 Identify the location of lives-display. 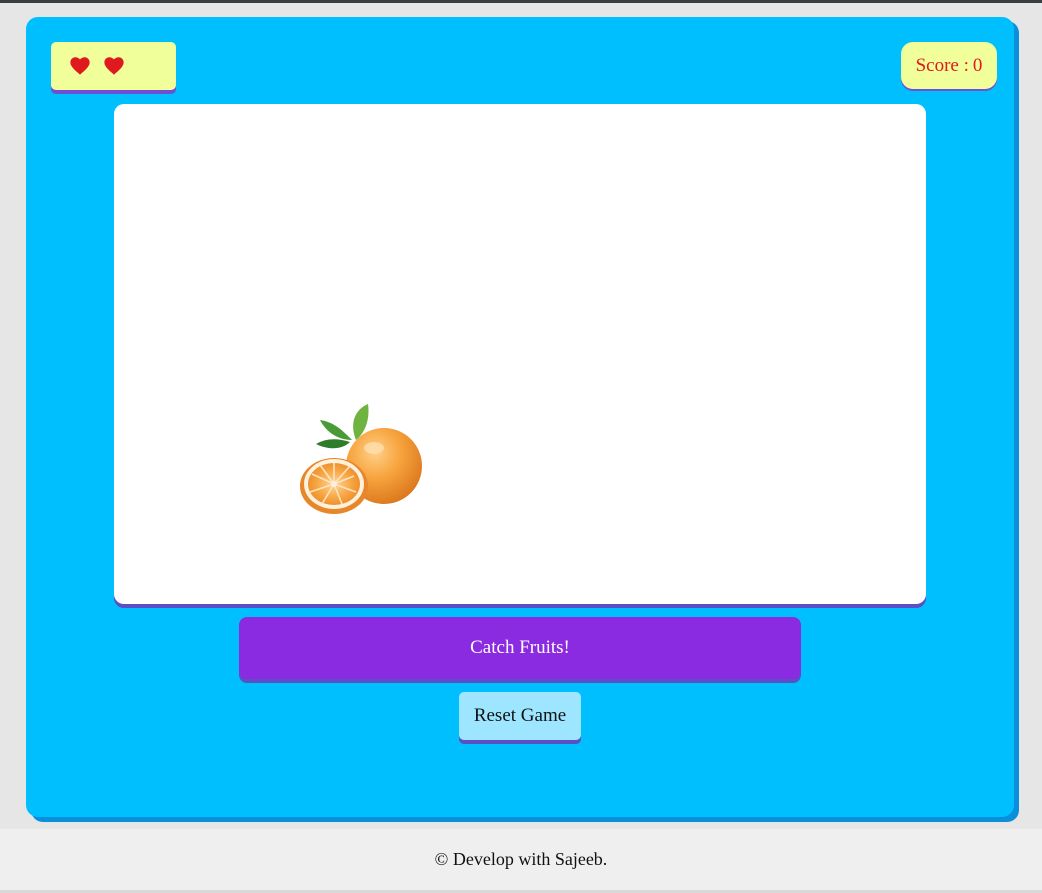
(113, 66).